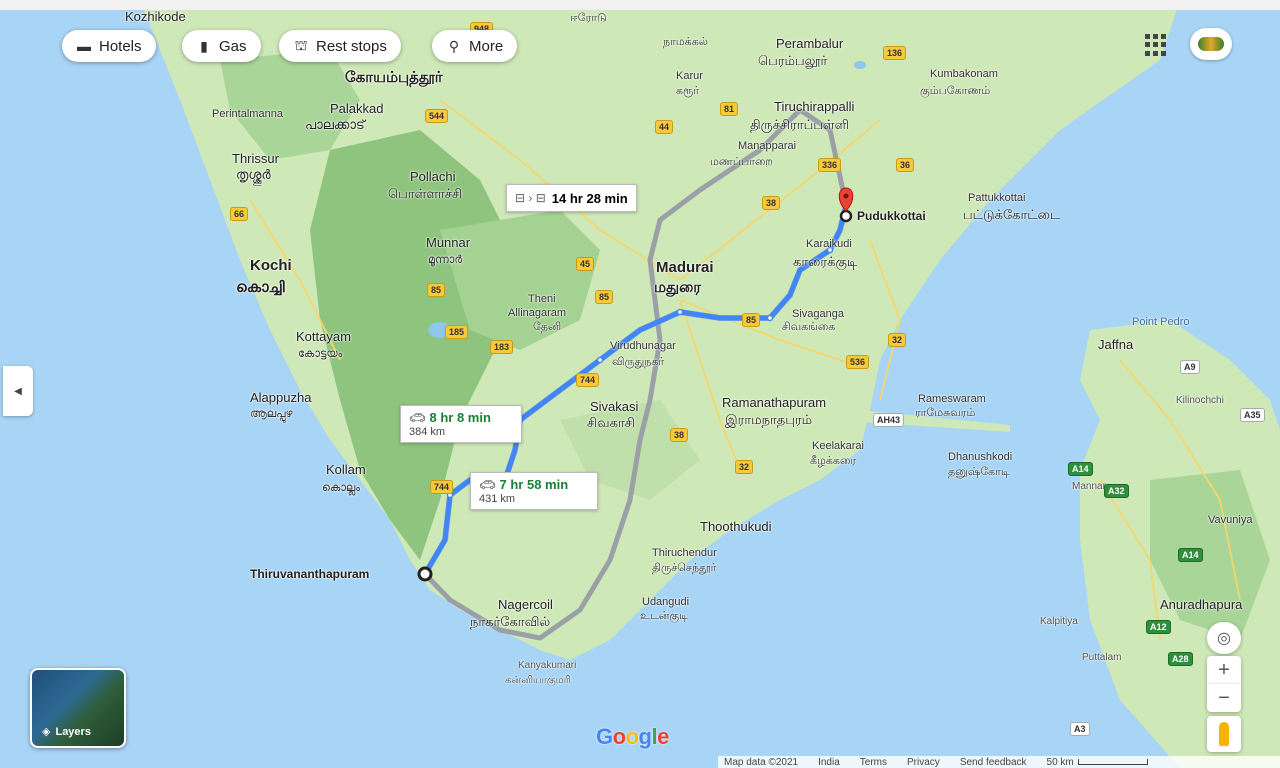  I want to click on route-2-label: 🚗︎ 7 hr 58 min 431 km, so click(534, 491).